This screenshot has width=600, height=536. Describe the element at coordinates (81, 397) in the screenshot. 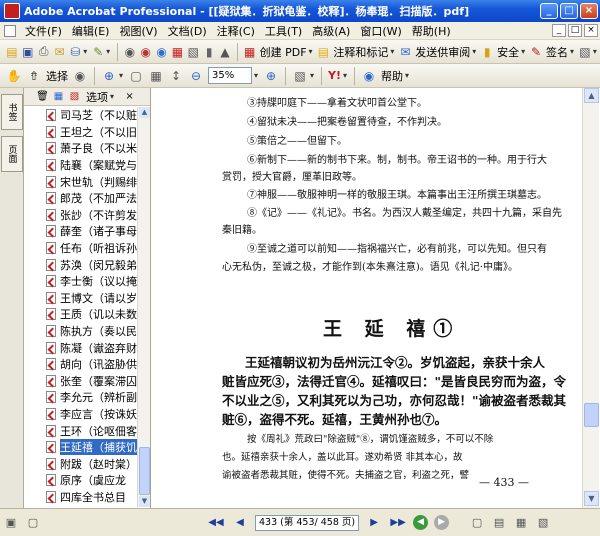

I see `bookmark-item: 李允元（辨析副` at that location.